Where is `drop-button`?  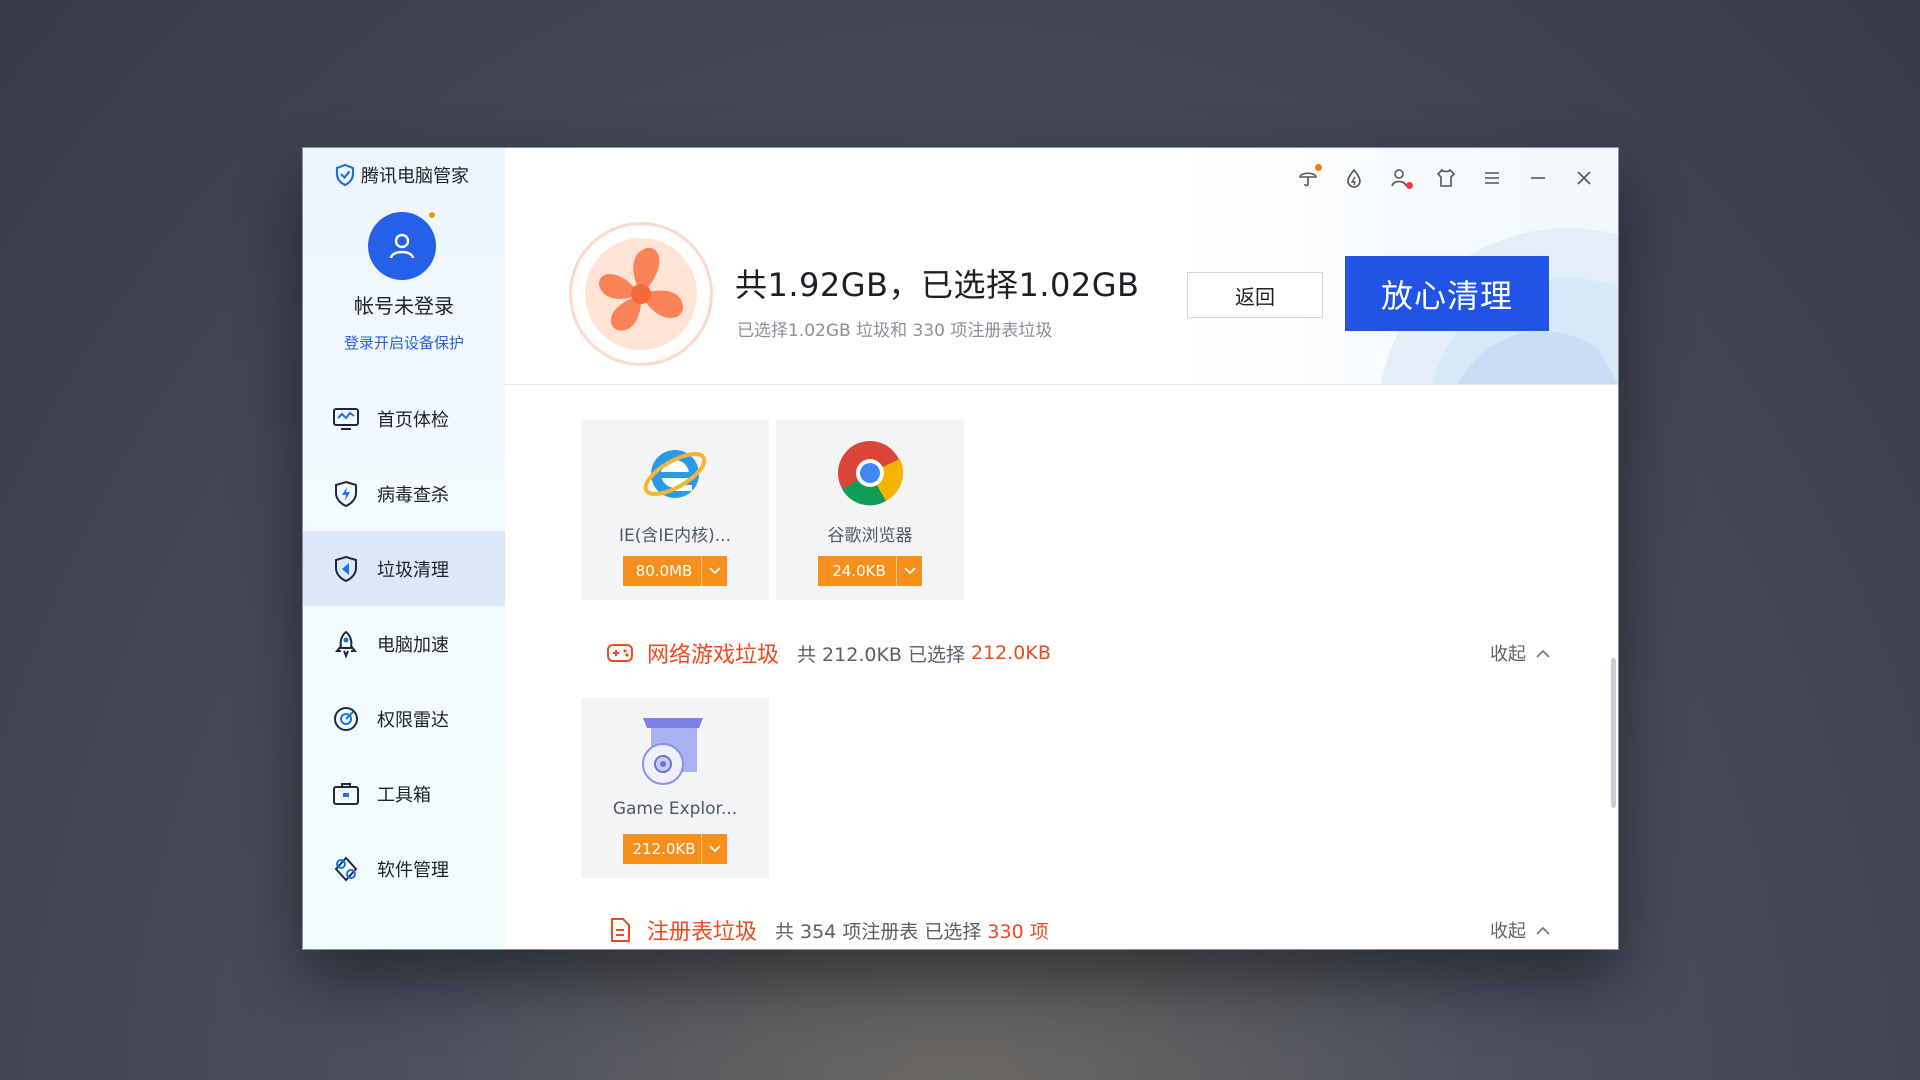 drop-button is located at coordinates (1354, 178).